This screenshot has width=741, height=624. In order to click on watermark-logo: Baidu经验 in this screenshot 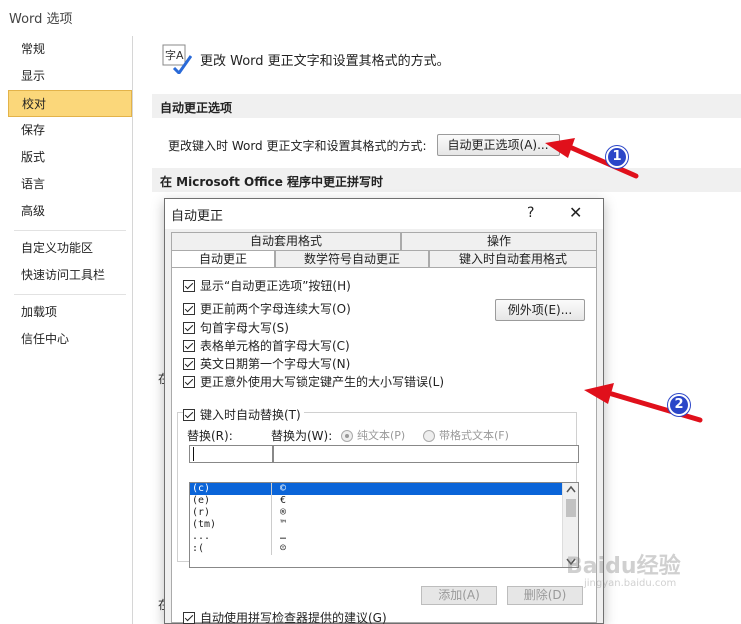, I will do `click(623, 566)`.